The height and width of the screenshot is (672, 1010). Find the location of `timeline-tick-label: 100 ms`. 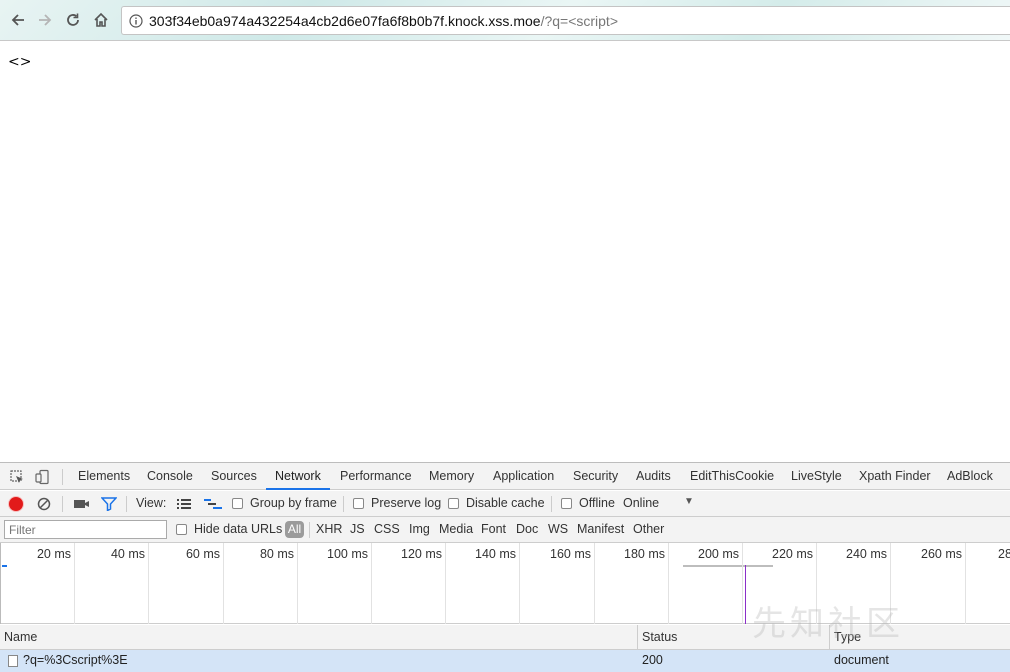

timeline-tick-label: 100 ms is located at coordinates (347, 554).